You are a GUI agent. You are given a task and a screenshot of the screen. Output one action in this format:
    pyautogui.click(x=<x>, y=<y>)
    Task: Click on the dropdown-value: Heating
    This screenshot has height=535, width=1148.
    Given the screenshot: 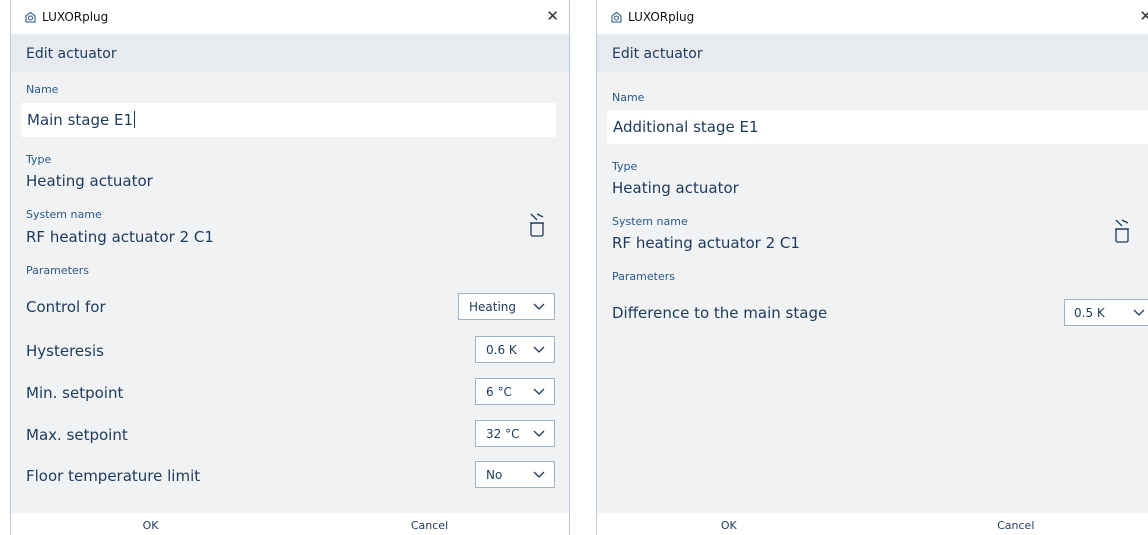 What is the action you would take?
    pyautogui.click(x=493, y=307)
    